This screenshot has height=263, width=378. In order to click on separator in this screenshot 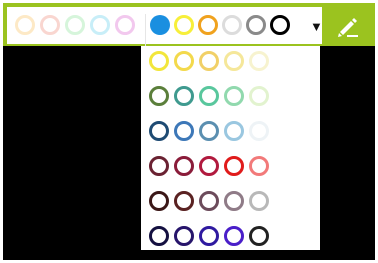, I will do `click(145, 31)`.